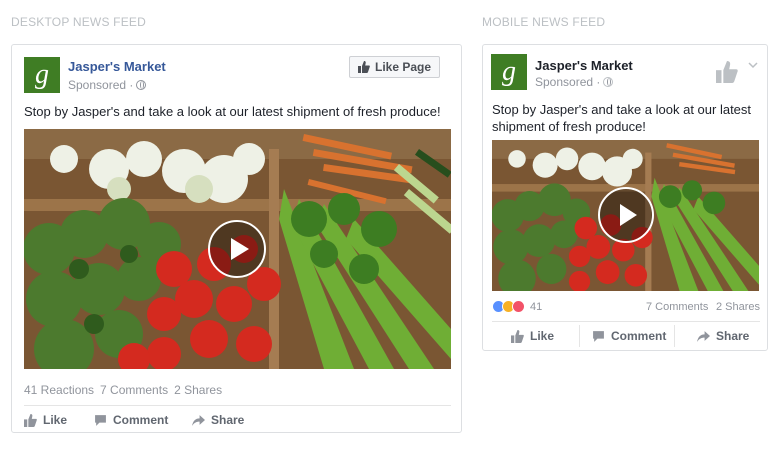 The height and width of the screenshot is (453, 781). I want to click on post-stats: 41 Reactions 7 Comments 2 Shares, so click(123, 390).